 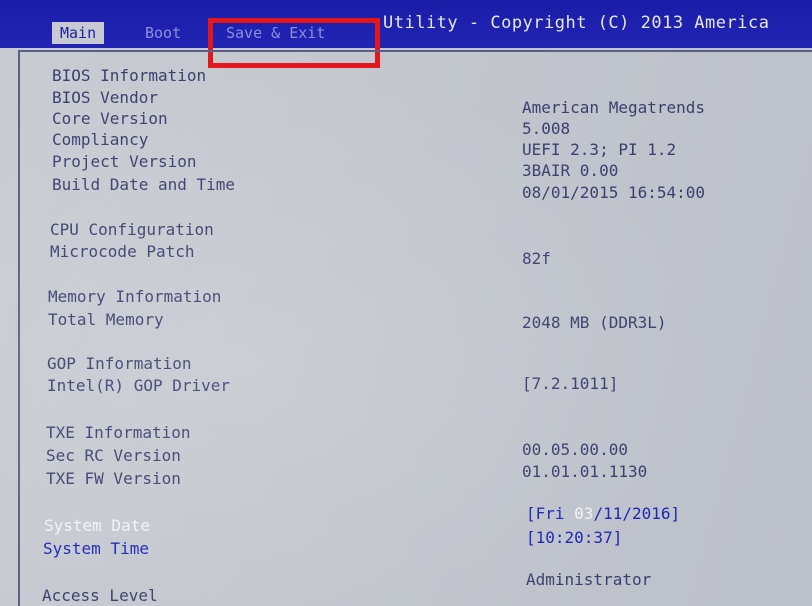 I want to click on section-memory-information: Memory Information, so click(x=135, y=296).